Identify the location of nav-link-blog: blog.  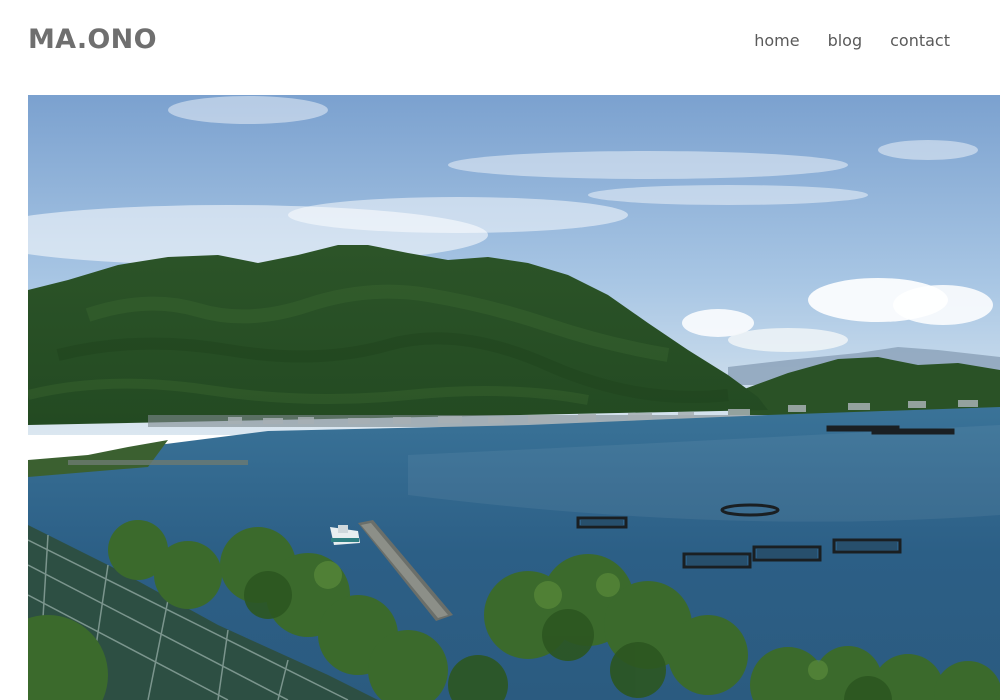
(845, 40).